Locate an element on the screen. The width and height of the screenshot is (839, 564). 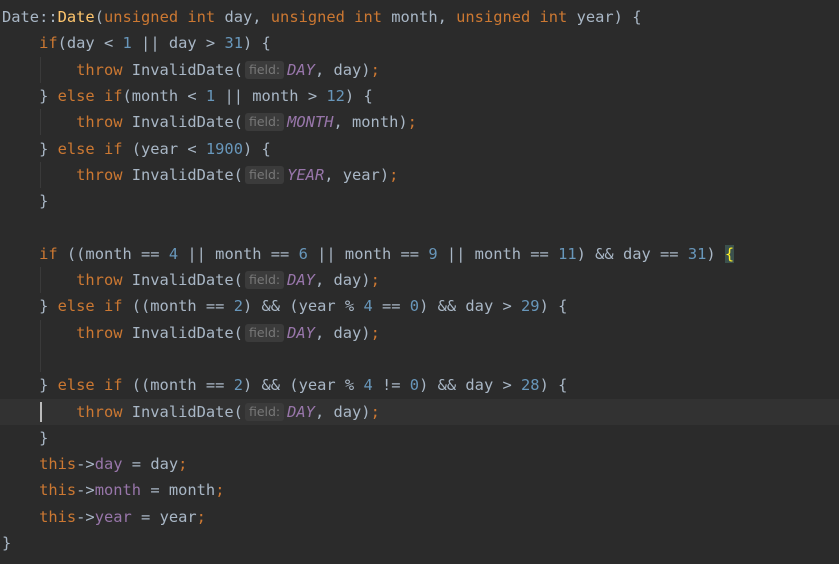
code-line: this->year = year; is located at coordinates (419, 517).